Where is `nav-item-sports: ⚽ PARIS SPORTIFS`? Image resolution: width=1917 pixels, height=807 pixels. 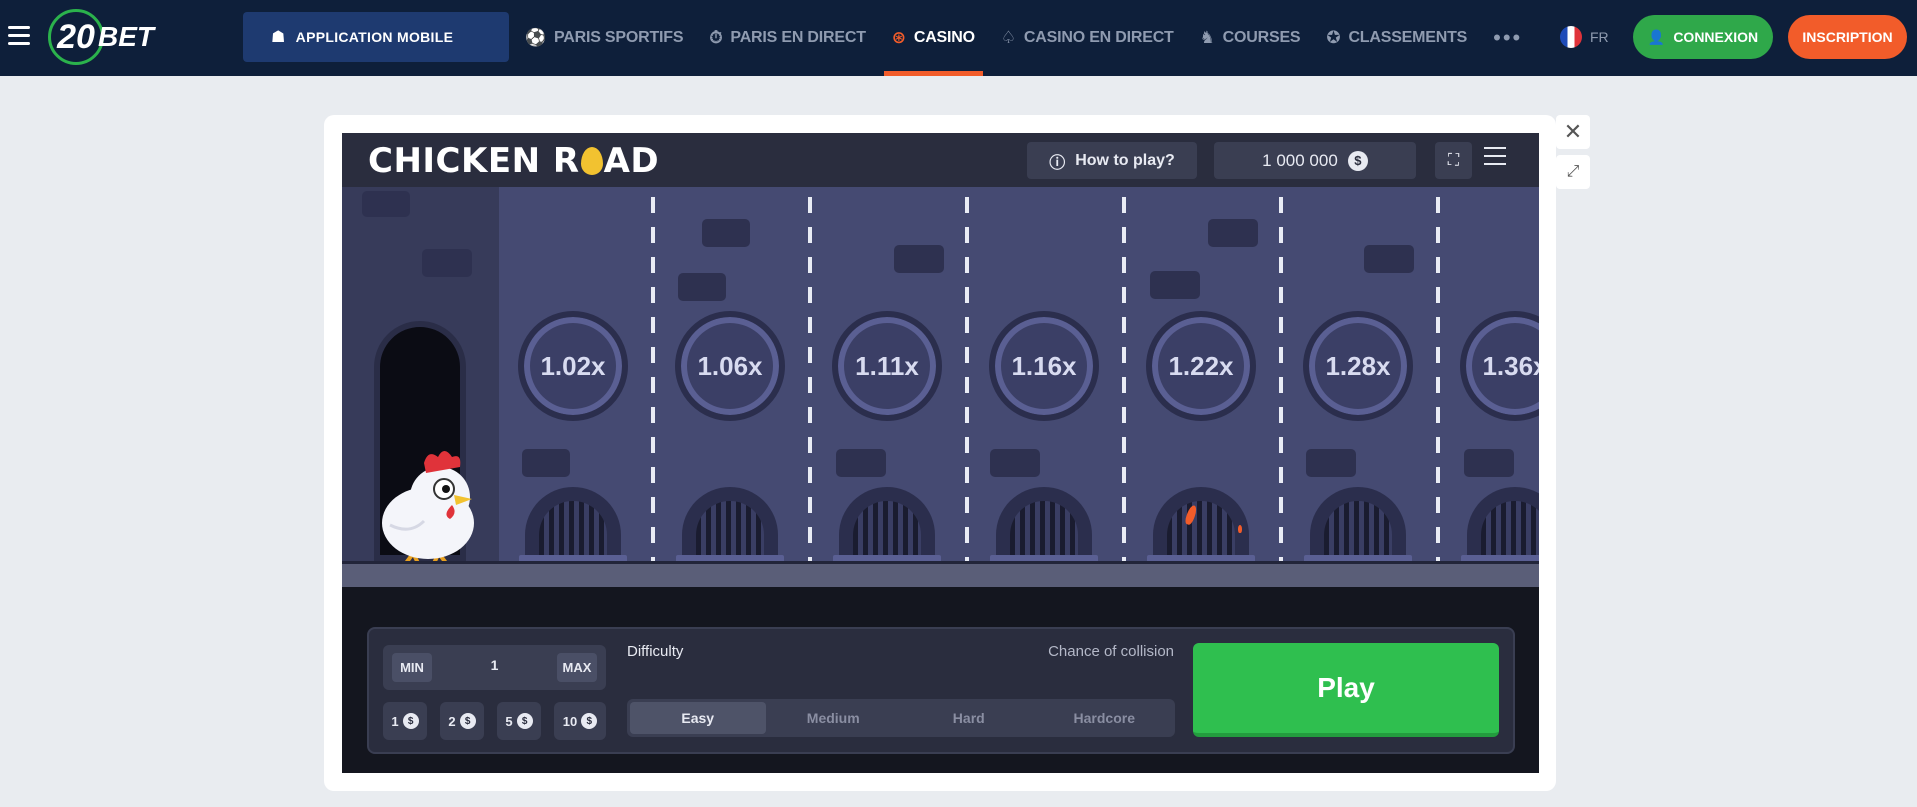
nav-item-sports: ⚽ PARIS SPORTIFS is located at coordinates (604, 38).